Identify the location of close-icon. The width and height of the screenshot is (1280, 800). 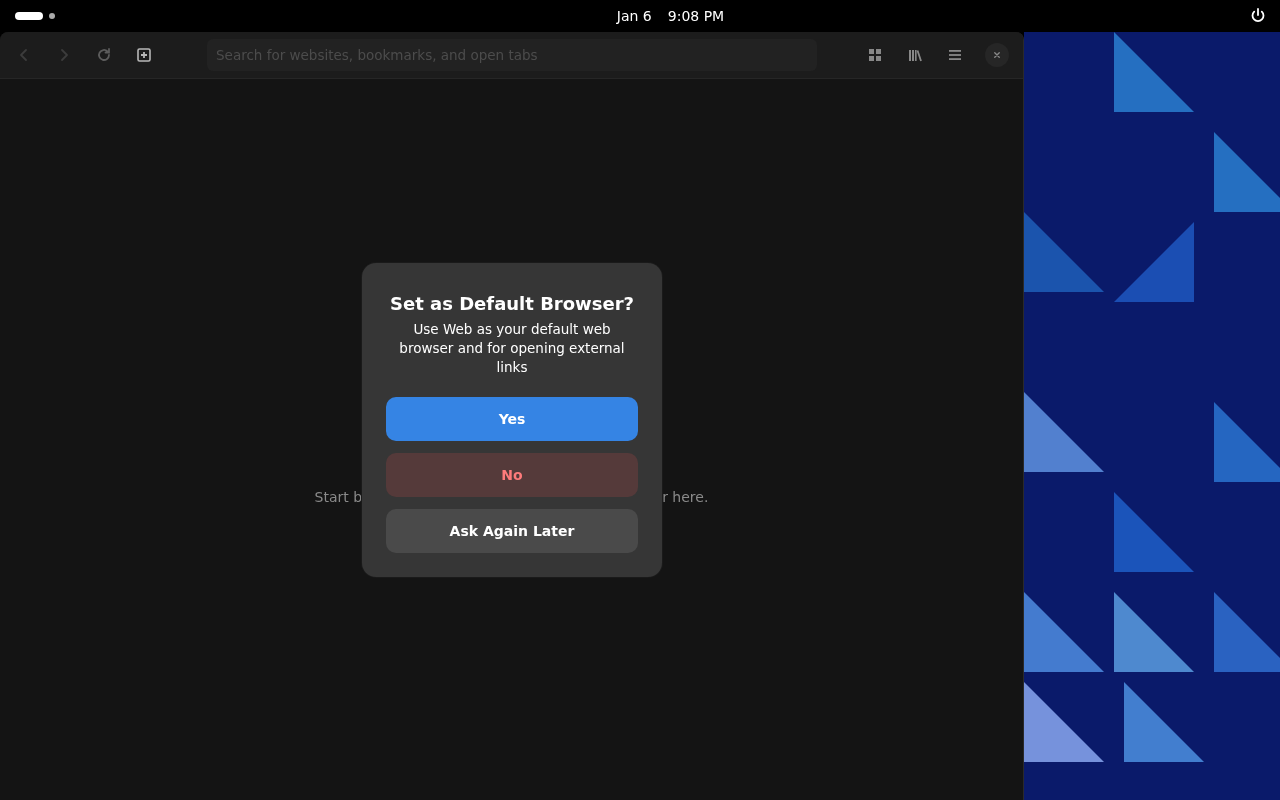
(997, 55).